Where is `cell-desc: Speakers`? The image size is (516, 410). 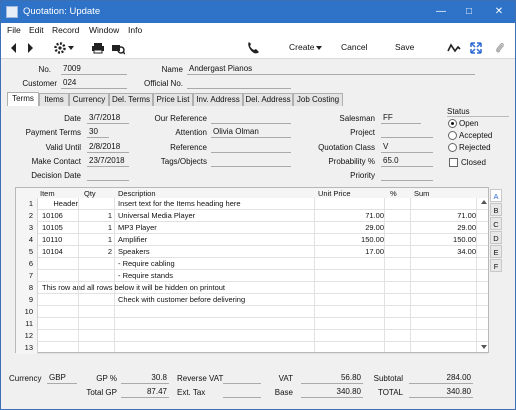
cell-desc: Speakers is located at coordinates (216, 251).